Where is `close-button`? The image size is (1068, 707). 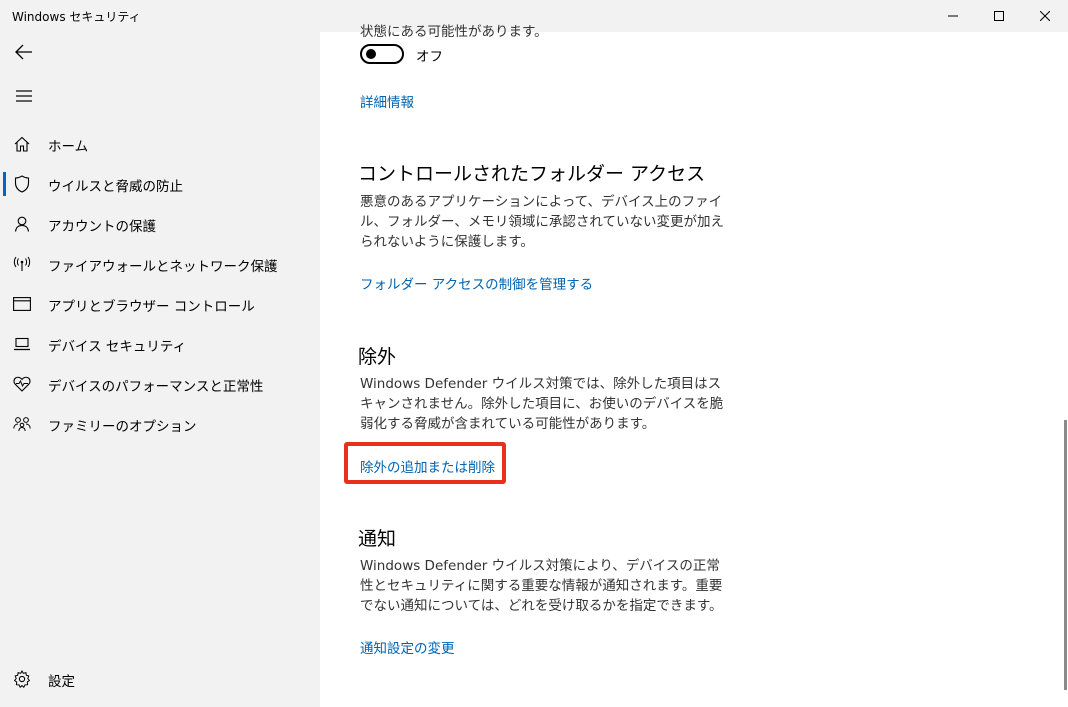
close-button is located at coordinates (1045, 16).